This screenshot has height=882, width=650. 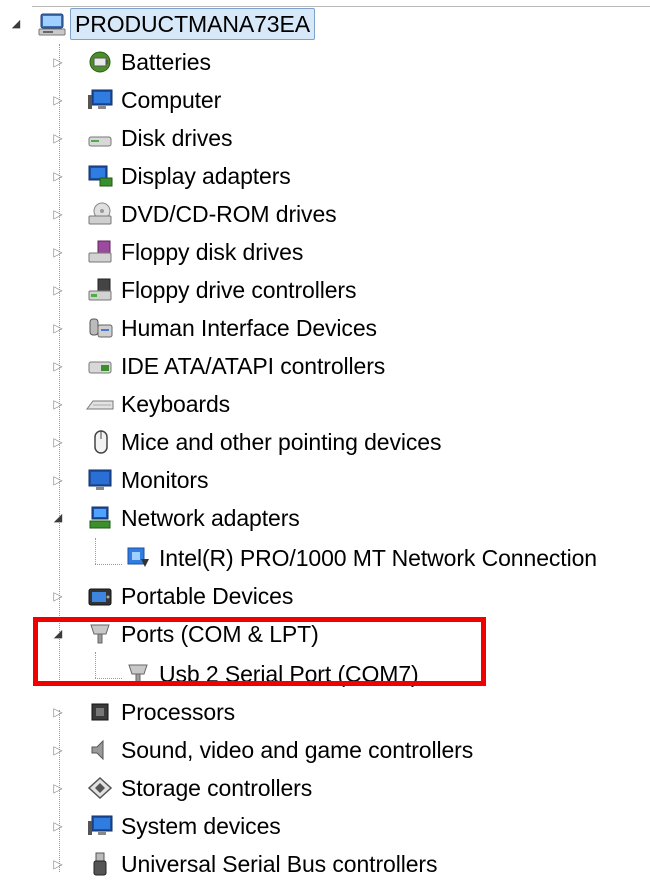 I want to click on usb-icon, so click(x=100, y=864).